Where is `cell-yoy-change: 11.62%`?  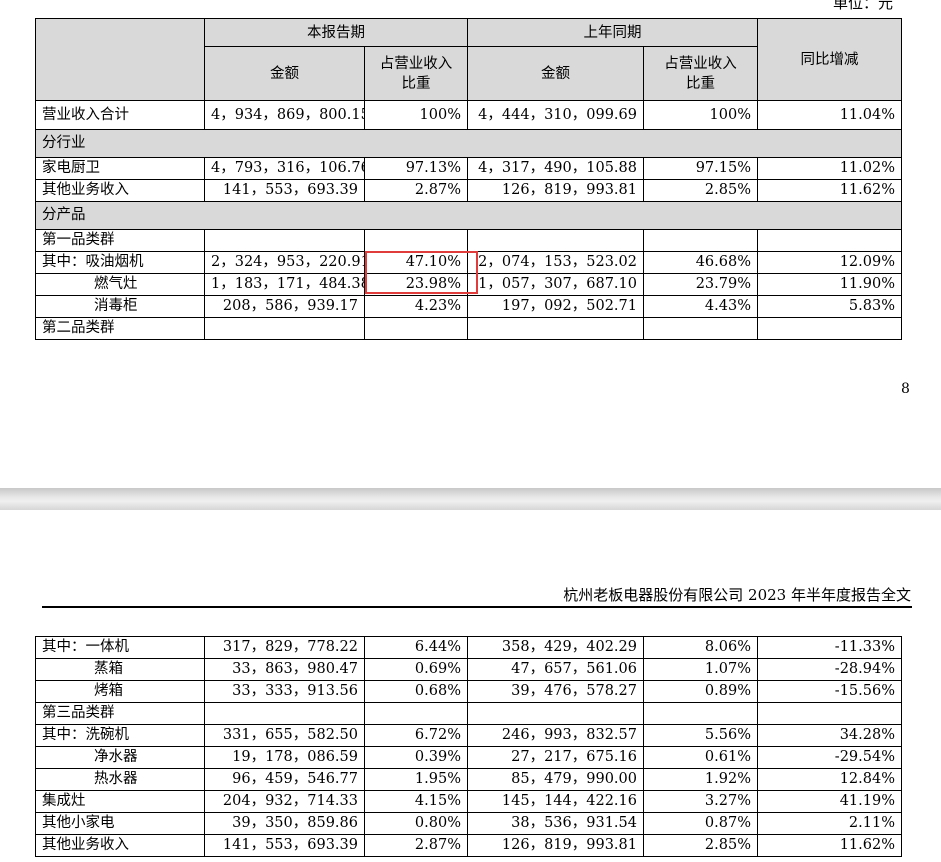
cell-yoy-change: 11.62% is located at coordinates (829, 845).